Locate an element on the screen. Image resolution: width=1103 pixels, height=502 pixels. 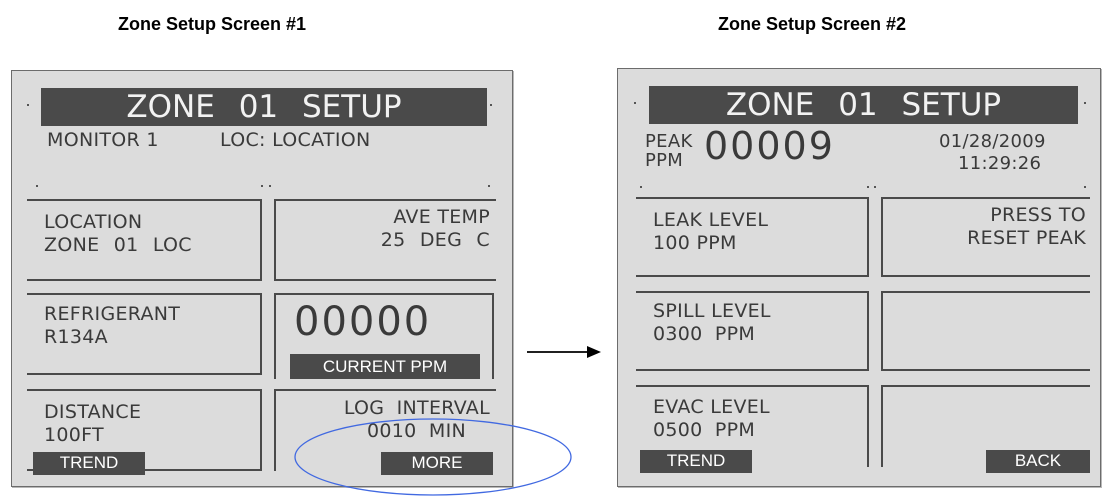
current-ppm-panel: 00000 CURRENT PPM is located at coordinates (384, 336).